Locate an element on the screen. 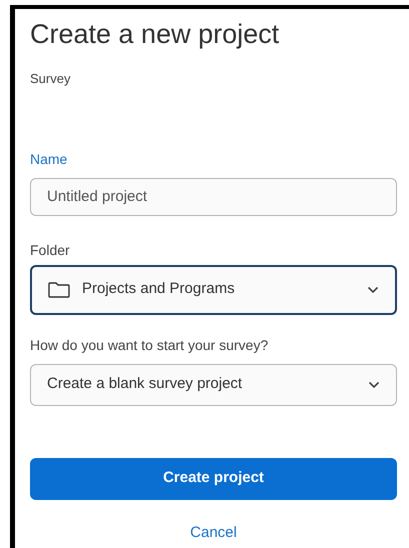 This screenshot has width=409, height=548. folder-icon is located at coordinates (59, 290).